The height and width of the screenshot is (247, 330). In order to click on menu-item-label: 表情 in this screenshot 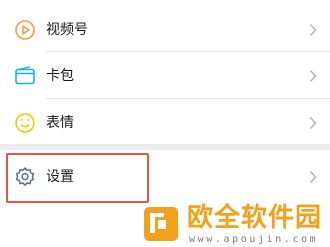, I will do `click(60, 123)`.